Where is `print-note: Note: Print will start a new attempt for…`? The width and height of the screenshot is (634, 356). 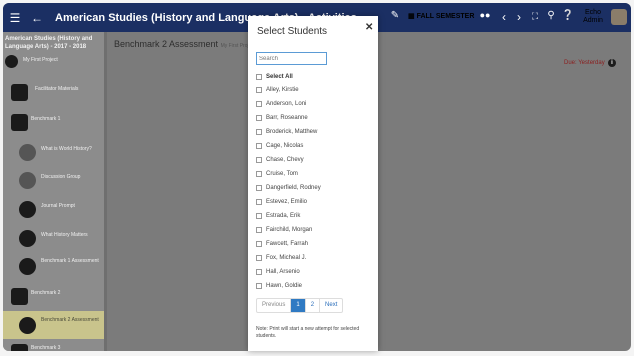 print-note: Note: Print will start a new attempt for… is located at coordinates (308, 332).